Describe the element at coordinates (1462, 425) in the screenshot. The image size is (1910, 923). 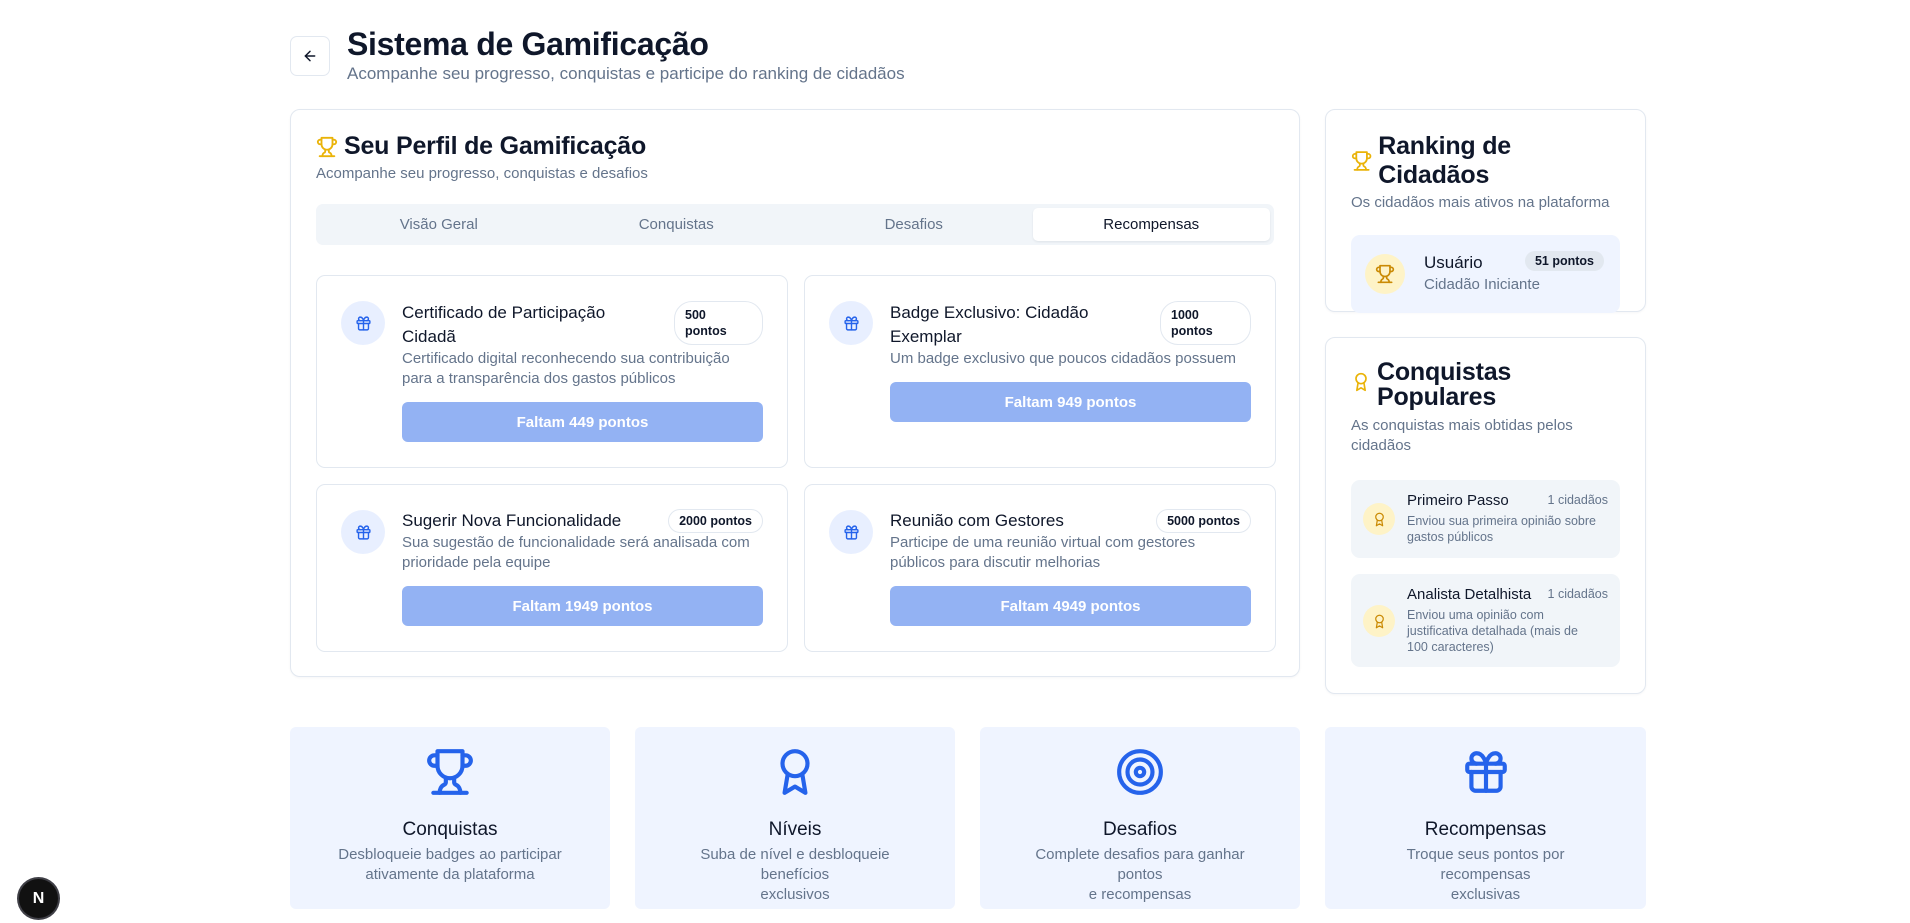
I see `popular-desc-line: As conquistas mais obtidas pelos` at that location.